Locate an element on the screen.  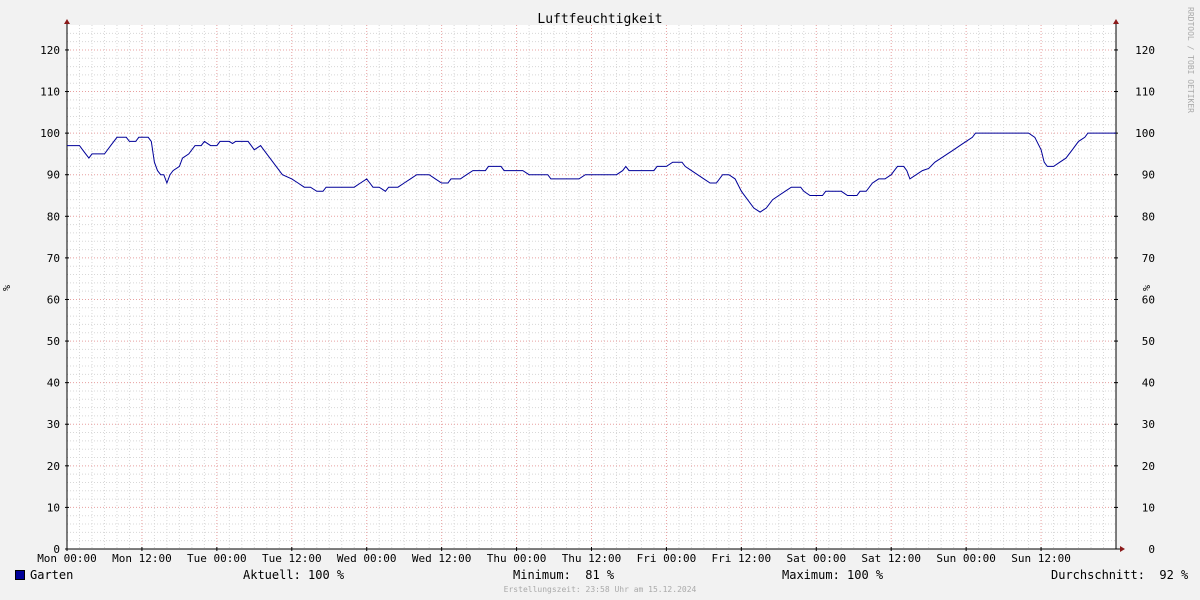
x-tick-label: Mon 12:00 is located at coordinates (142, 558).